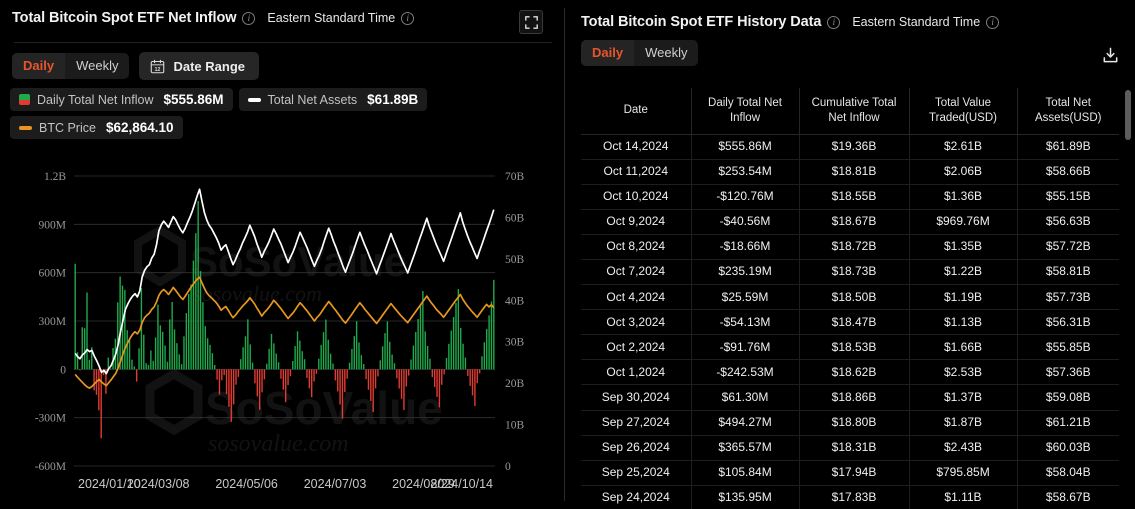  Describe the element at coordinates (701, 22) in the screenshot. I see `history-title: Total Bitcoin Spot ETF History Data` at that location.